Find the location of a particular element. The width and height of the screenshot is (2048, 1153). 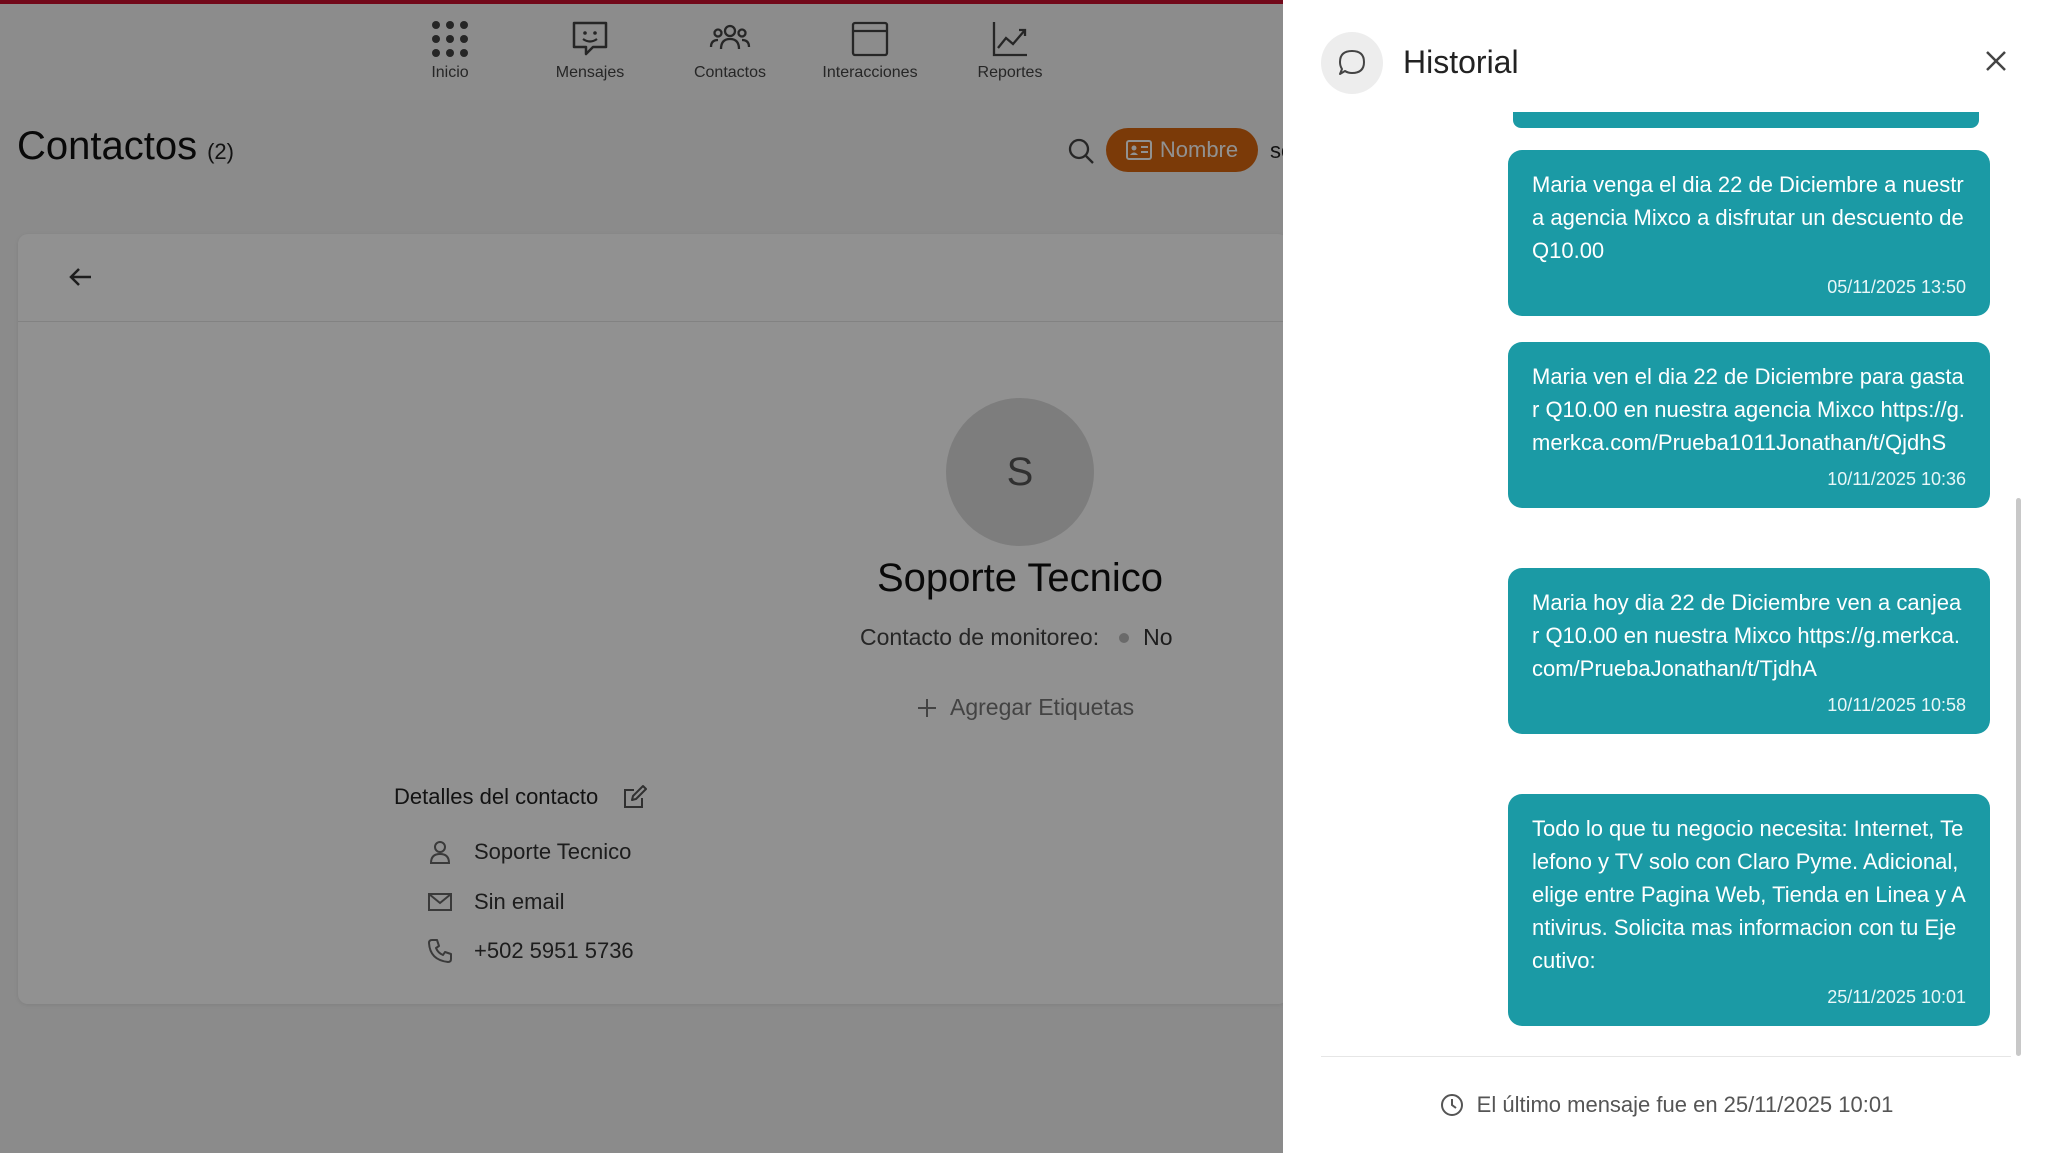

history-avatar is located at coordinates (1352, 63).